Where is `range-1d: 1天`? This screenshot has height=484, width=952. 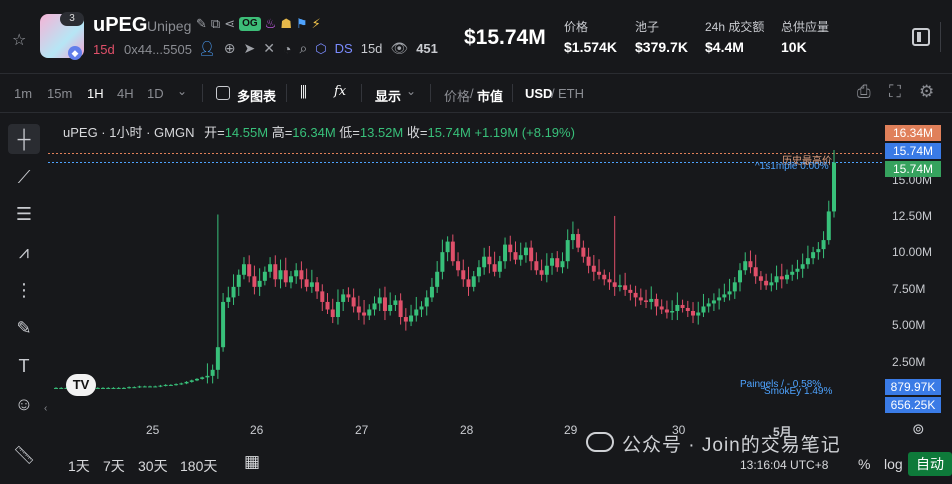 range-1d: 1天 is located at coordinates (79, 466).